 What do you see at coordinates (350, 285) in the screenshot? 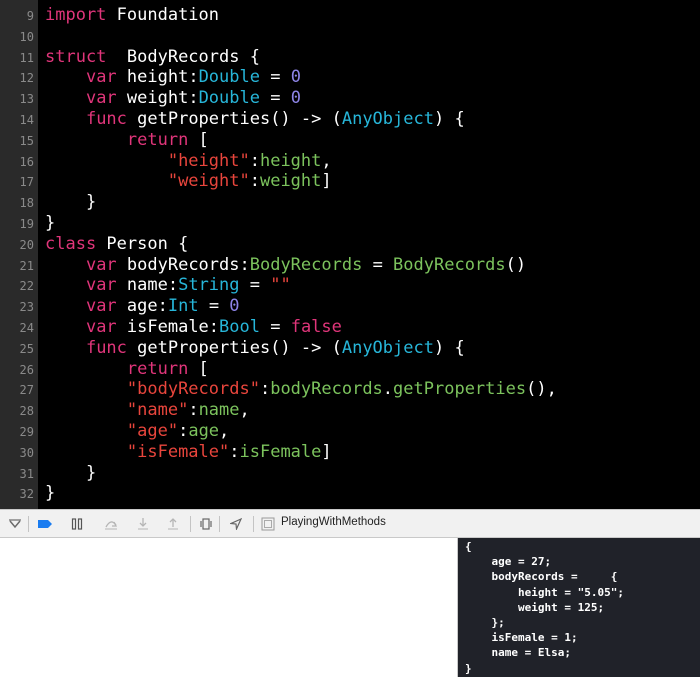
I see `code-line: 22 var name:String = ""` at bounding box center [350, 285].